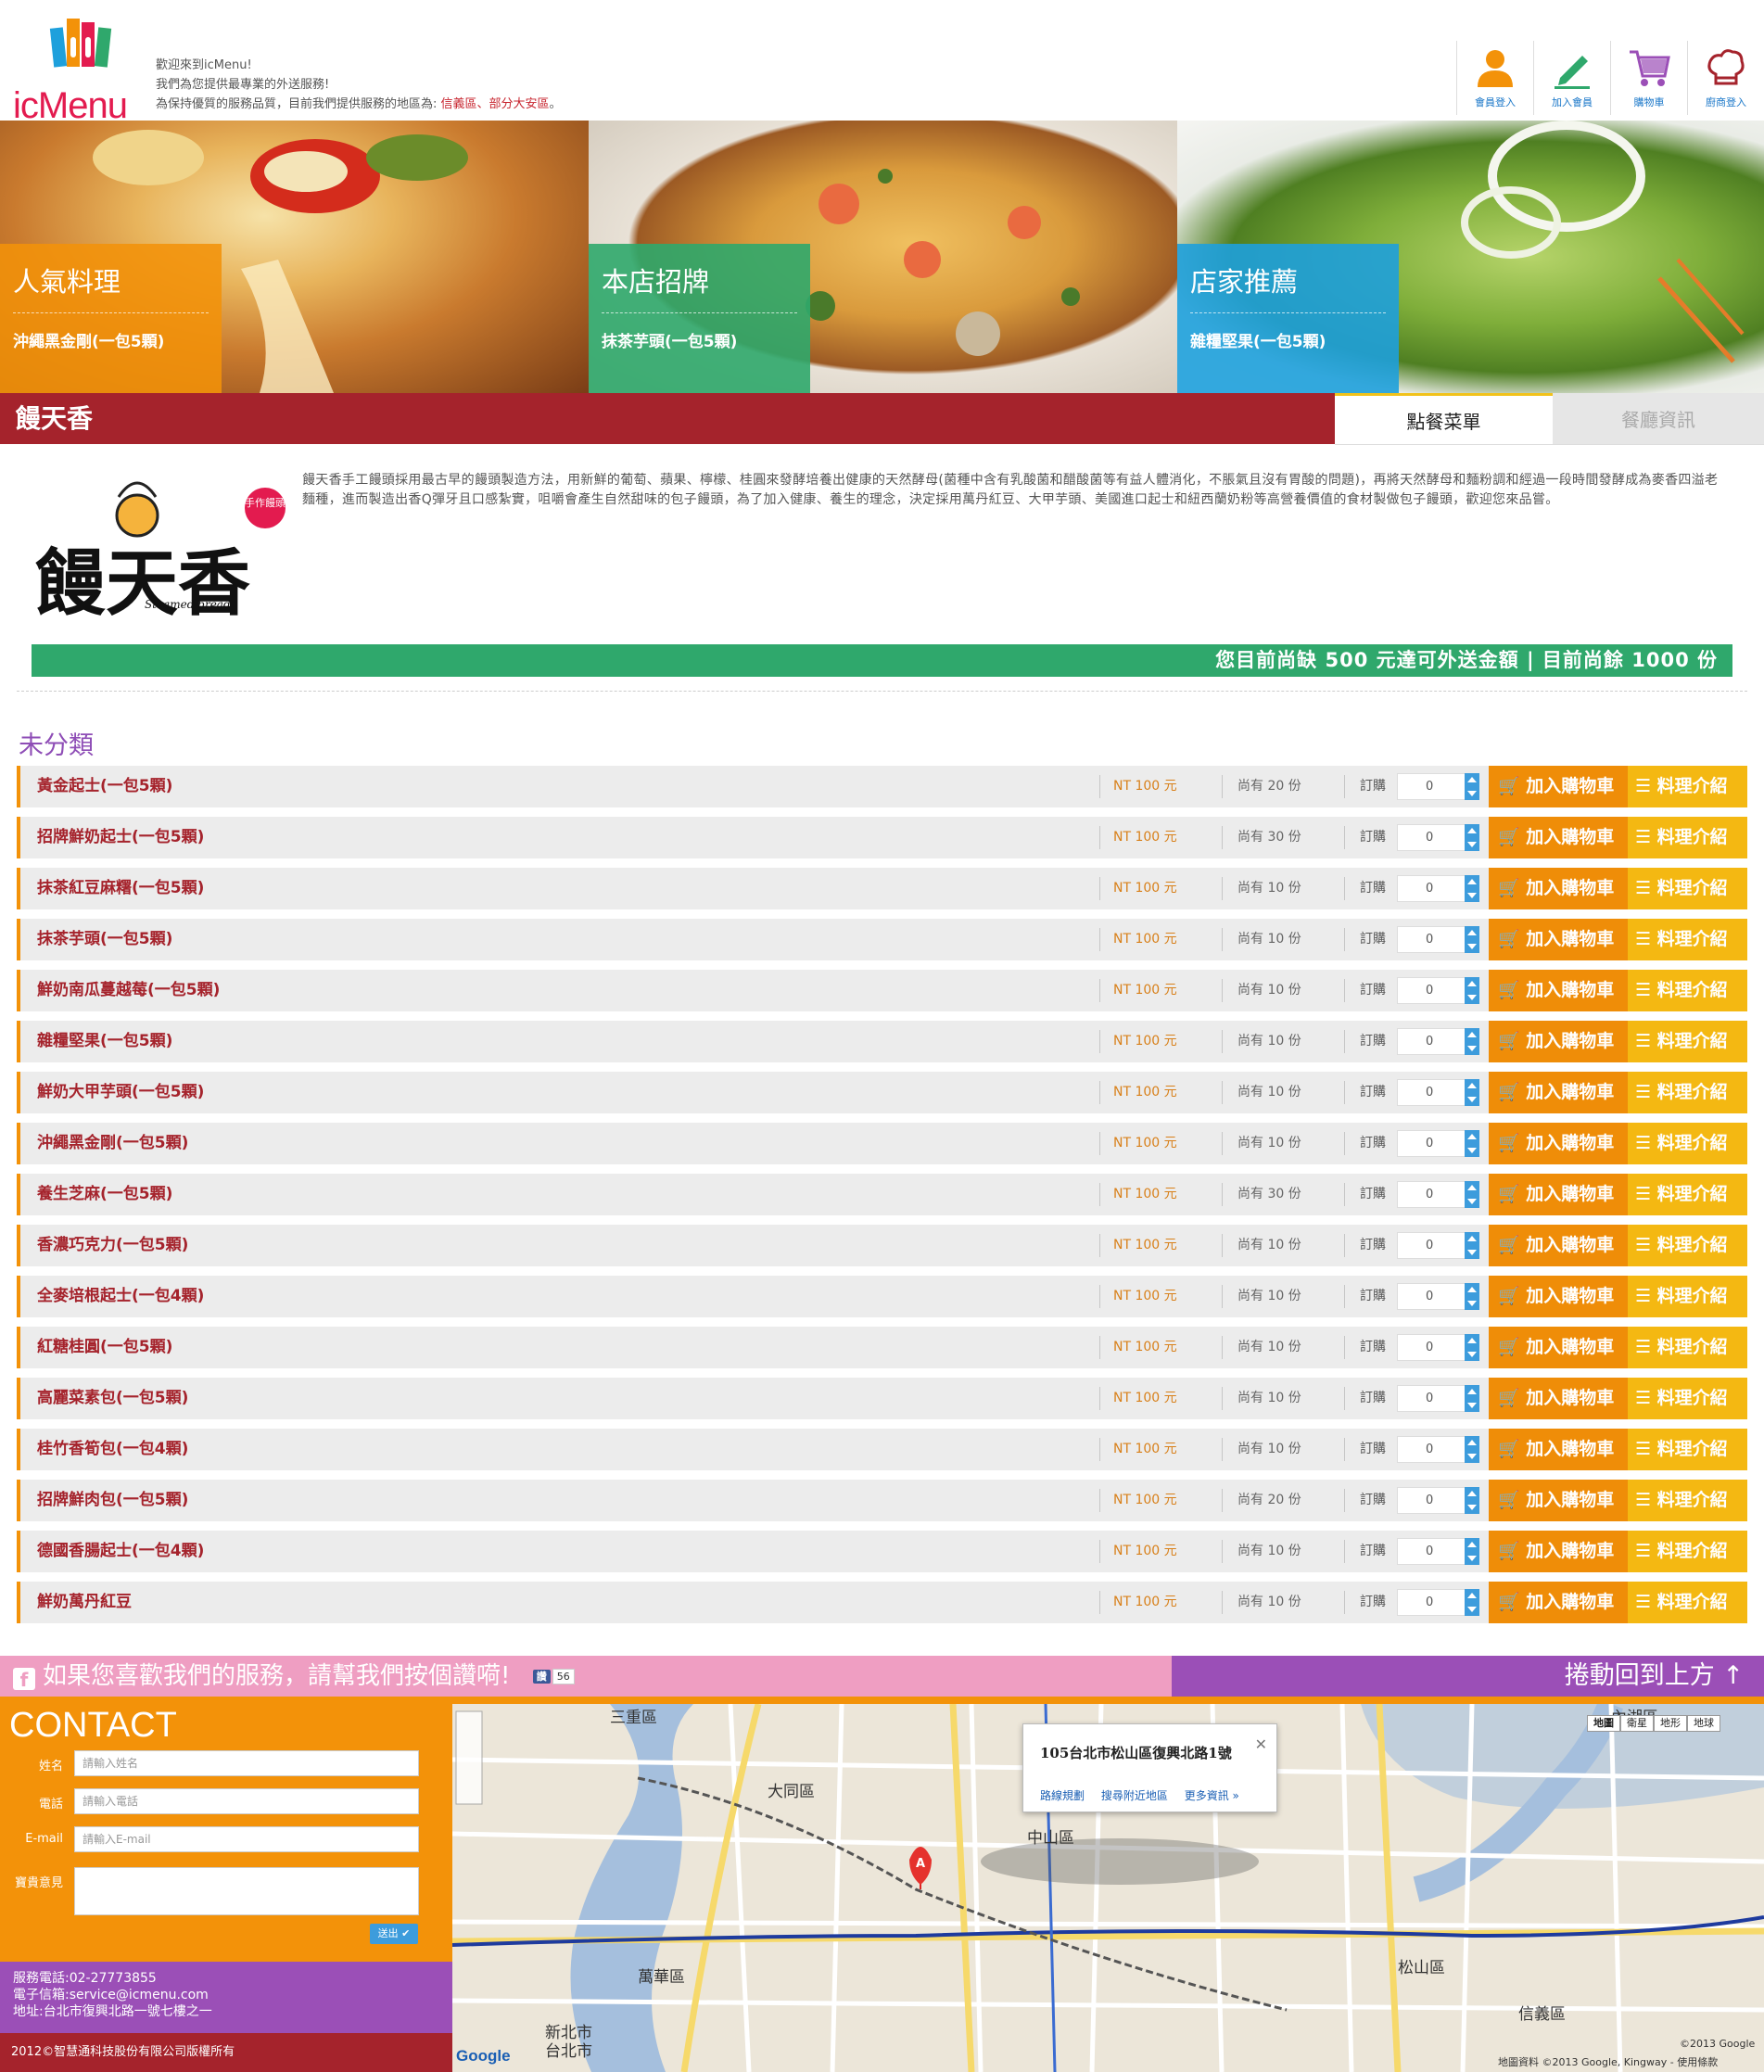 This screenshot has width=1764, height=2072. What do you see at coordinates (883, 257) in the screenshot?
I see `banner-signature: 本店招牌 抹茶芋頭(一包5顆)` at bounding box center [883, 257].